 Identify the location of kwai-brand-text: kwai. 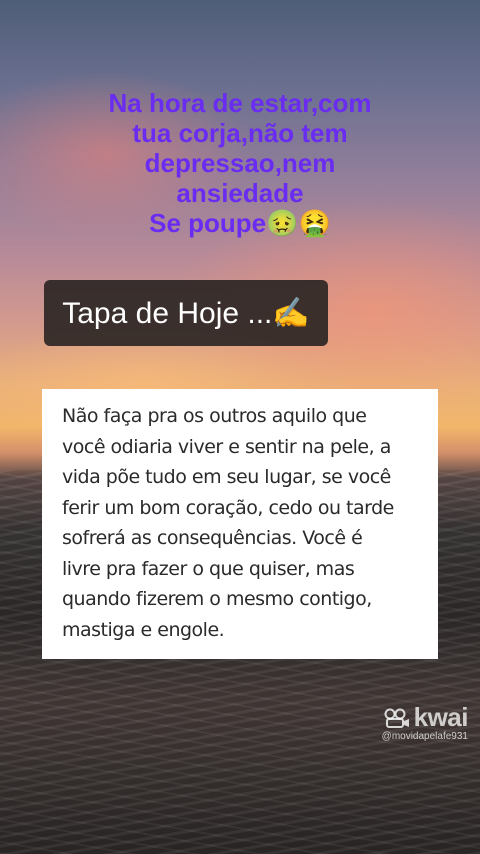
(441, 717).